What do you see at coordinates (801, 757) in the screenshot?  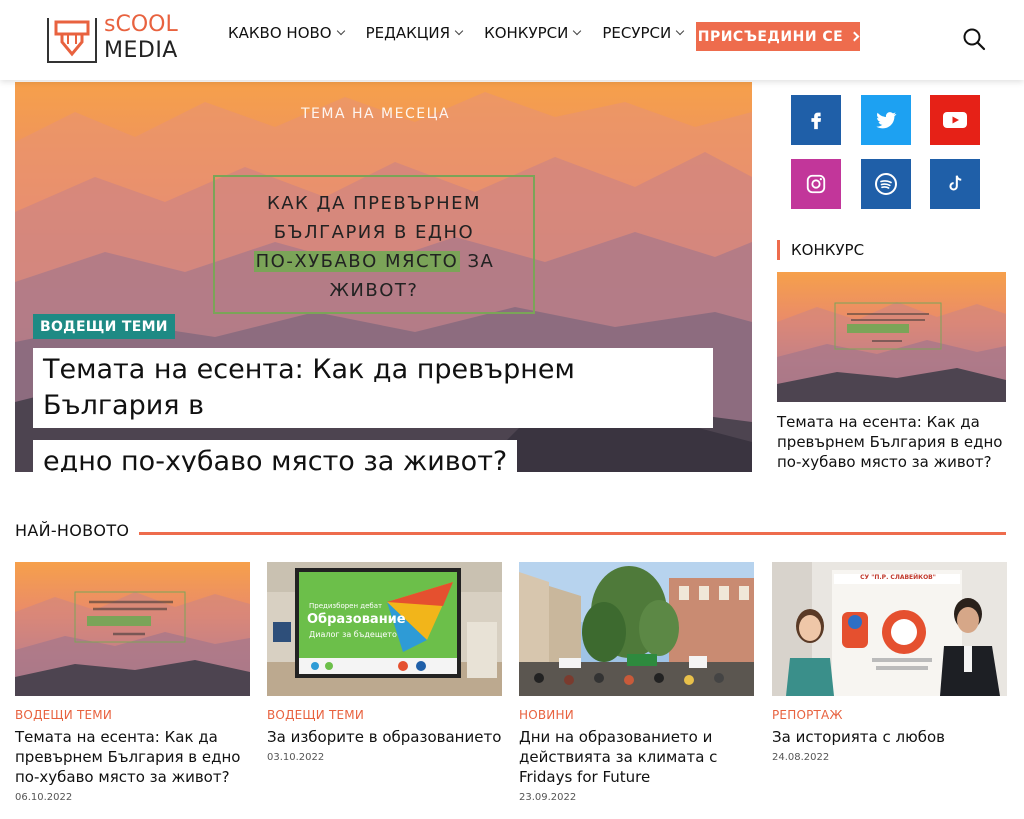 I see `post-date: 24.08.2022` at bounding box center [801, 757].